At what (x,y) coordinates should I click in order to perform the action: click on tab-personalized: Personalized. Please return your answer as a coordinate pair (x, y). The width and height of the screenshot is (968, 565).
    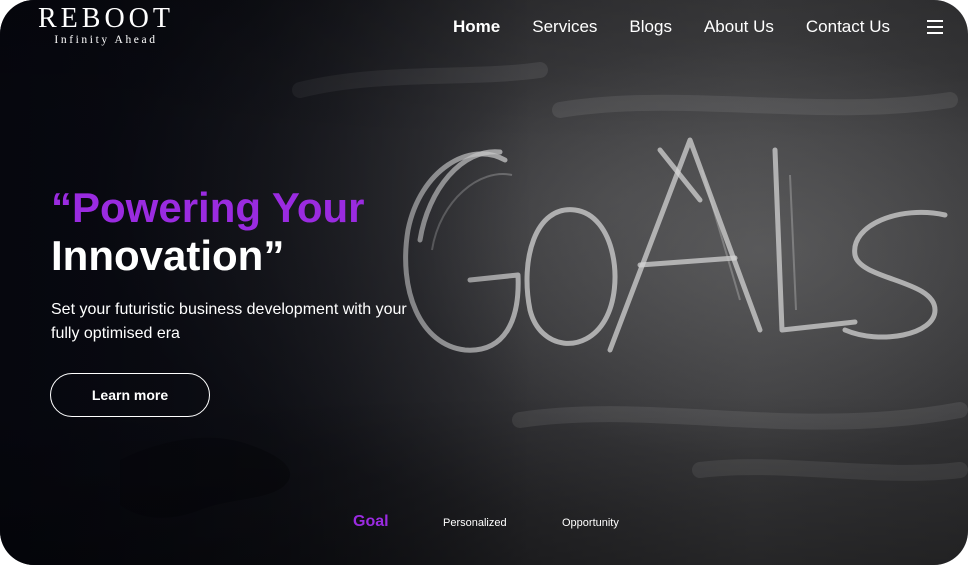
    Looking at the image, I should click on (475, 523).